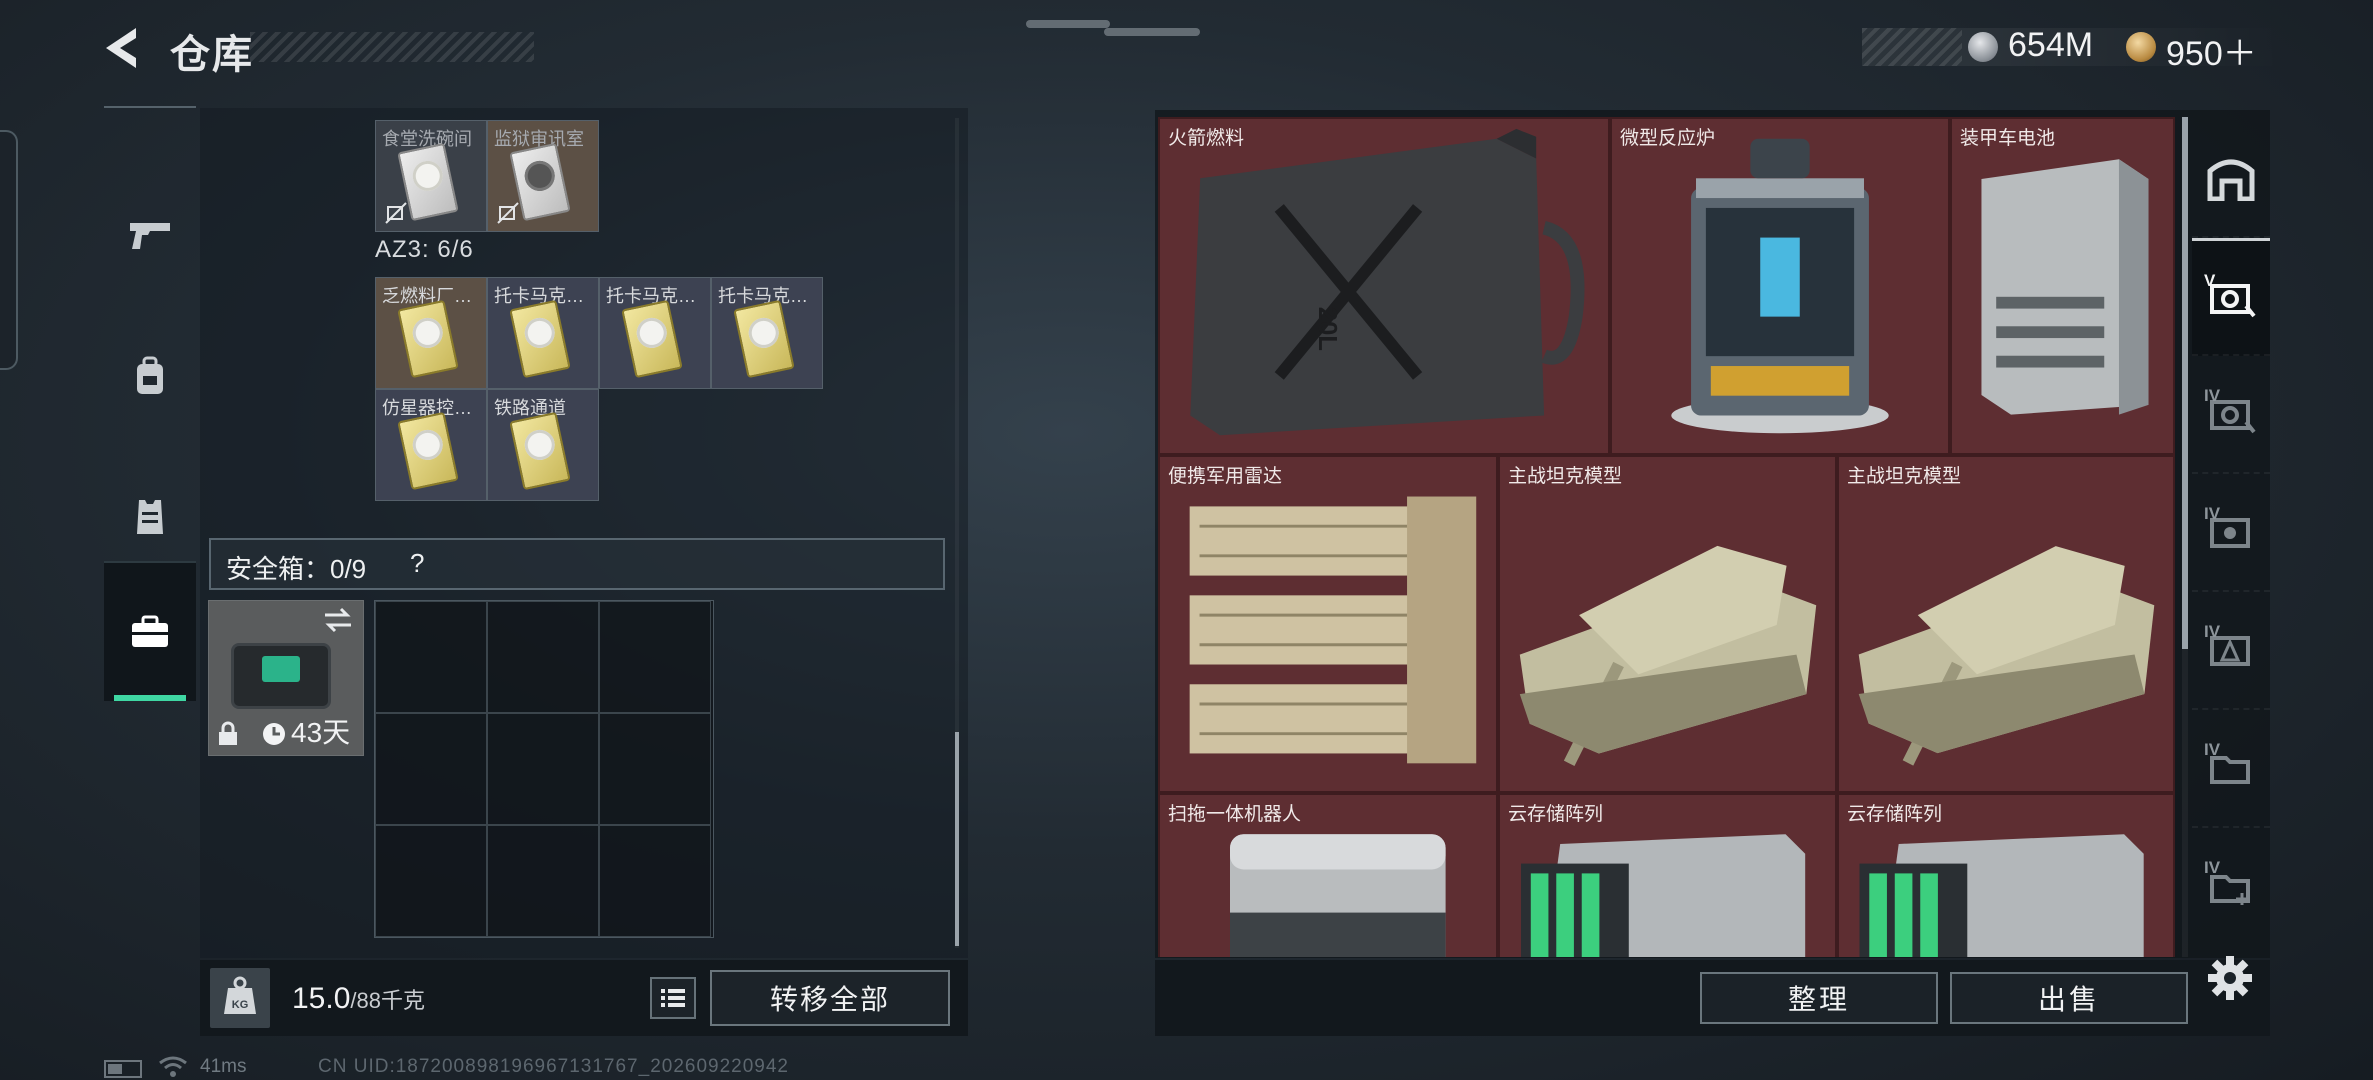 This screenshot has height=1080, width=2373. Describe the element at coordinates (1235, 814) in the screenshot. I see `item-name: 扫拖一体机器人` at that location.